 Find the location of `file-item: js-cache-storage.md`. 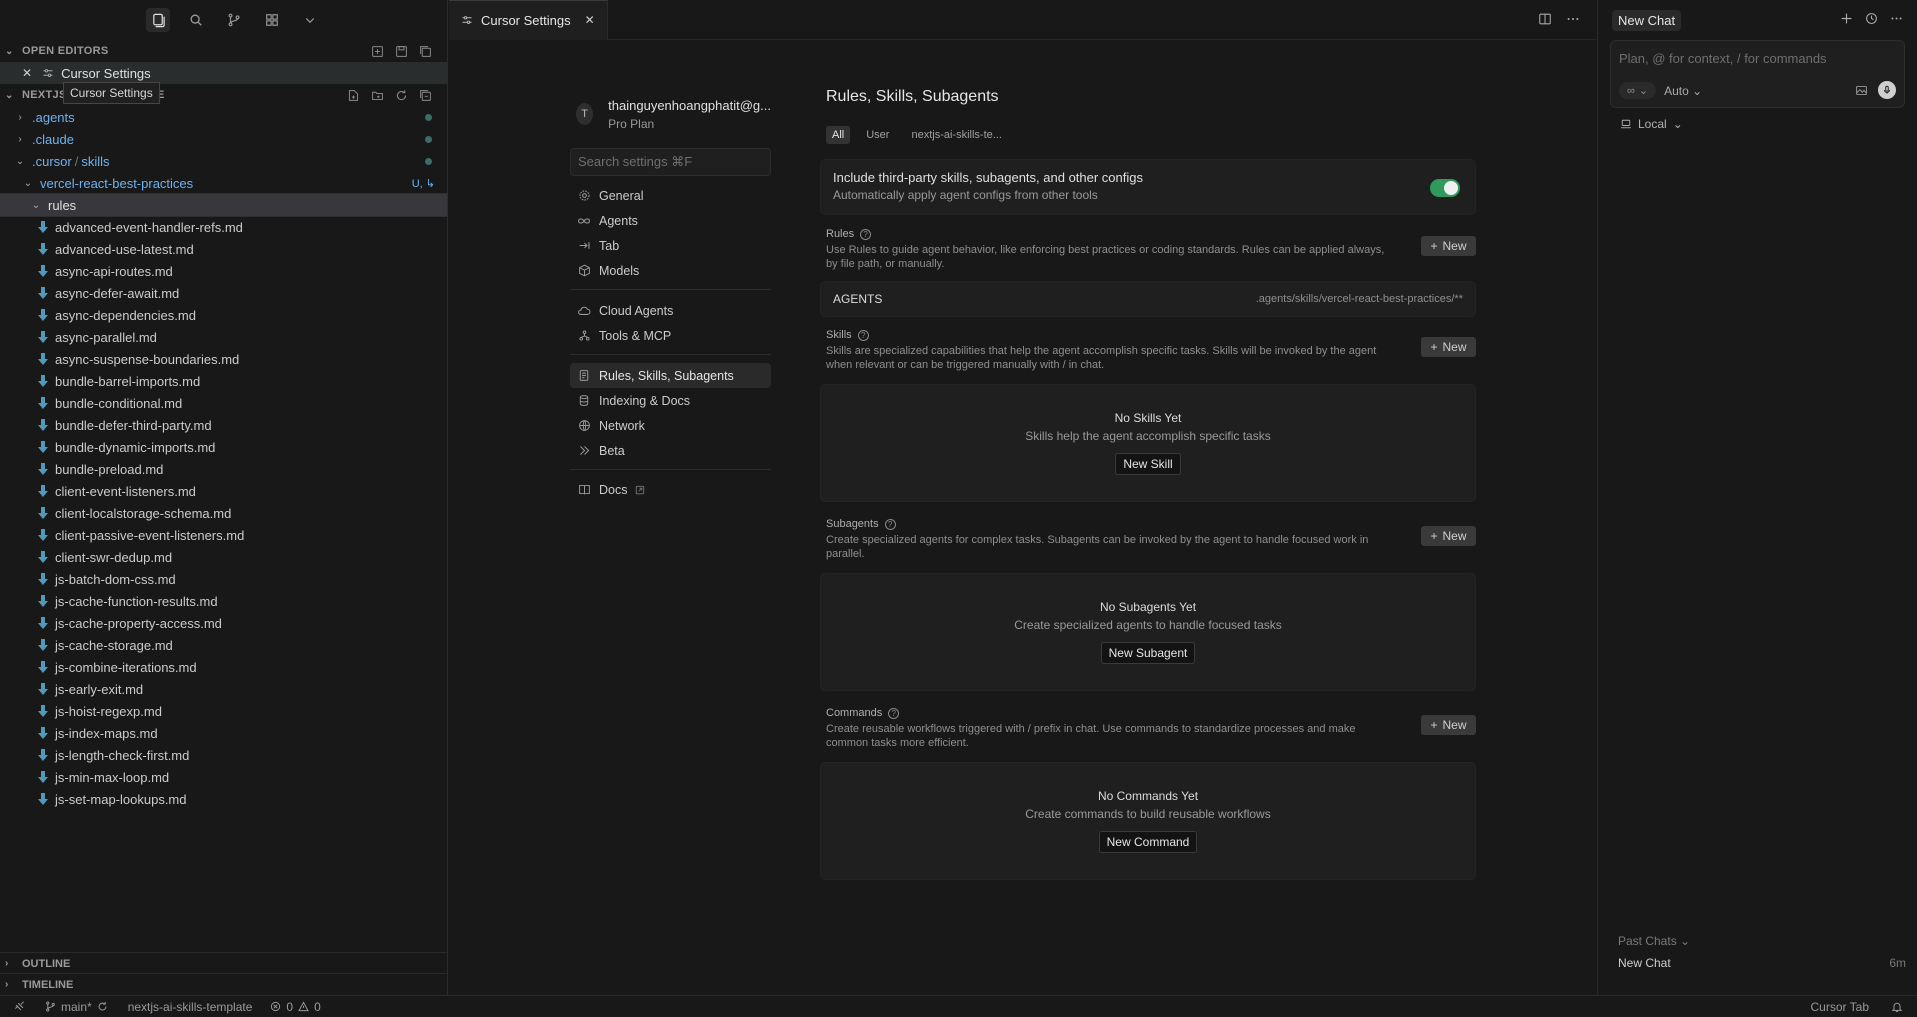

file-item: js-cache-storage.md is located at coordinates (223, 645).